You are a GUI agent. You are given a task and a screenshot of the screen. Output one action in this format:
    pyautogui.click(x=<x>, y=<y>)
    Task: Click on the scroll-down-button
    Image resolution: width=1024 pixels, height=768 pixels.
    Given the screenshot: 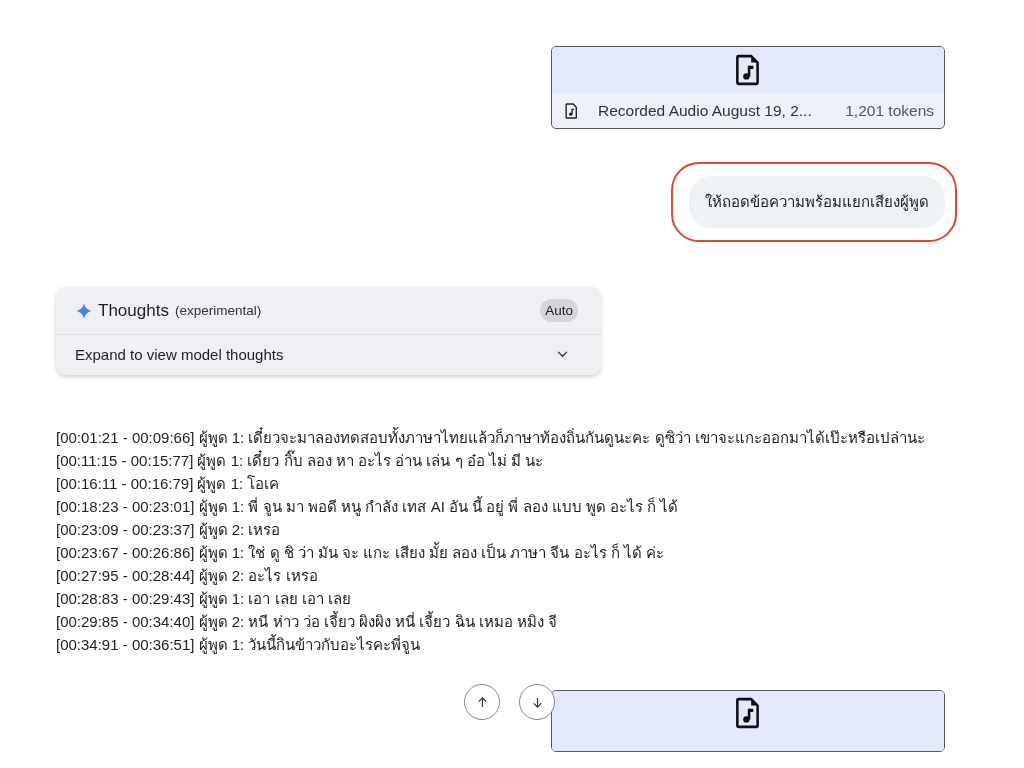 What is the action you would take?
    pyautogui.click(x=537, y=702)
    